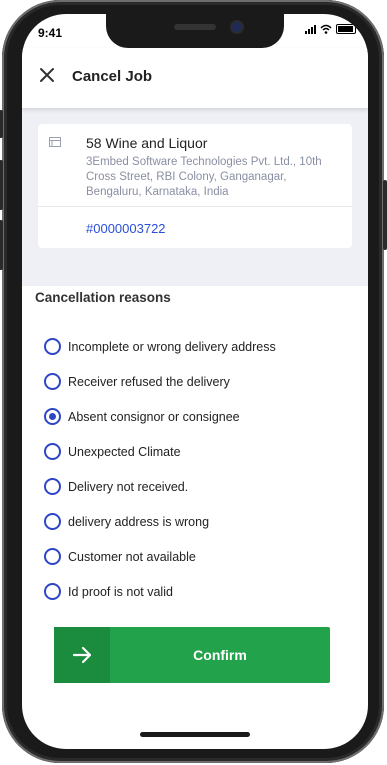  What do you see at coordinates (195, 27) in the screenshot?
I see `speaker-grille` at bounding box center [195, 27].